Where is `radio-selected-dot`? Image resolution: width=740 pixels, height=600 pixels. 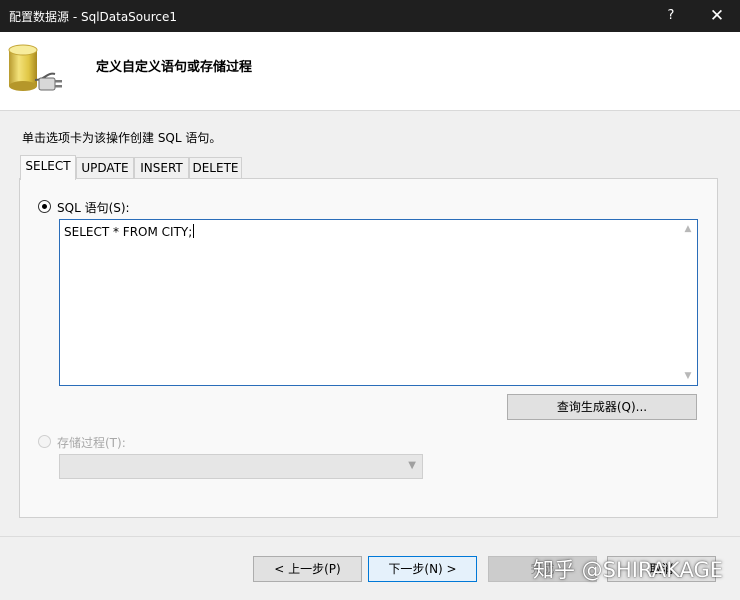
radio-selected-dot is located at coordinates (44, 206).